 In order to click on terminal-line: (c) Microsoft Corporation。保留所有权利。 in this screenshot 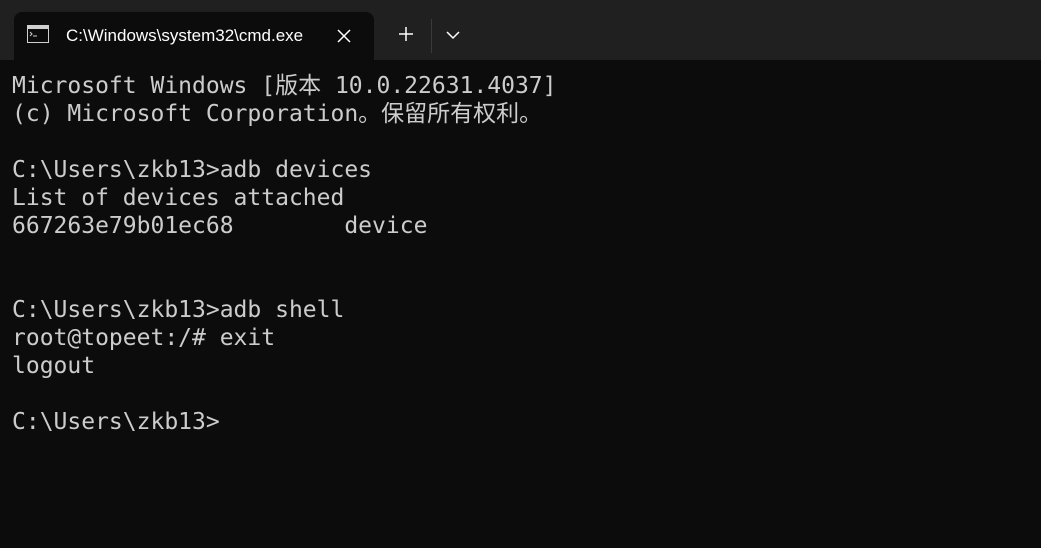, I will do `click(277, 114)`.